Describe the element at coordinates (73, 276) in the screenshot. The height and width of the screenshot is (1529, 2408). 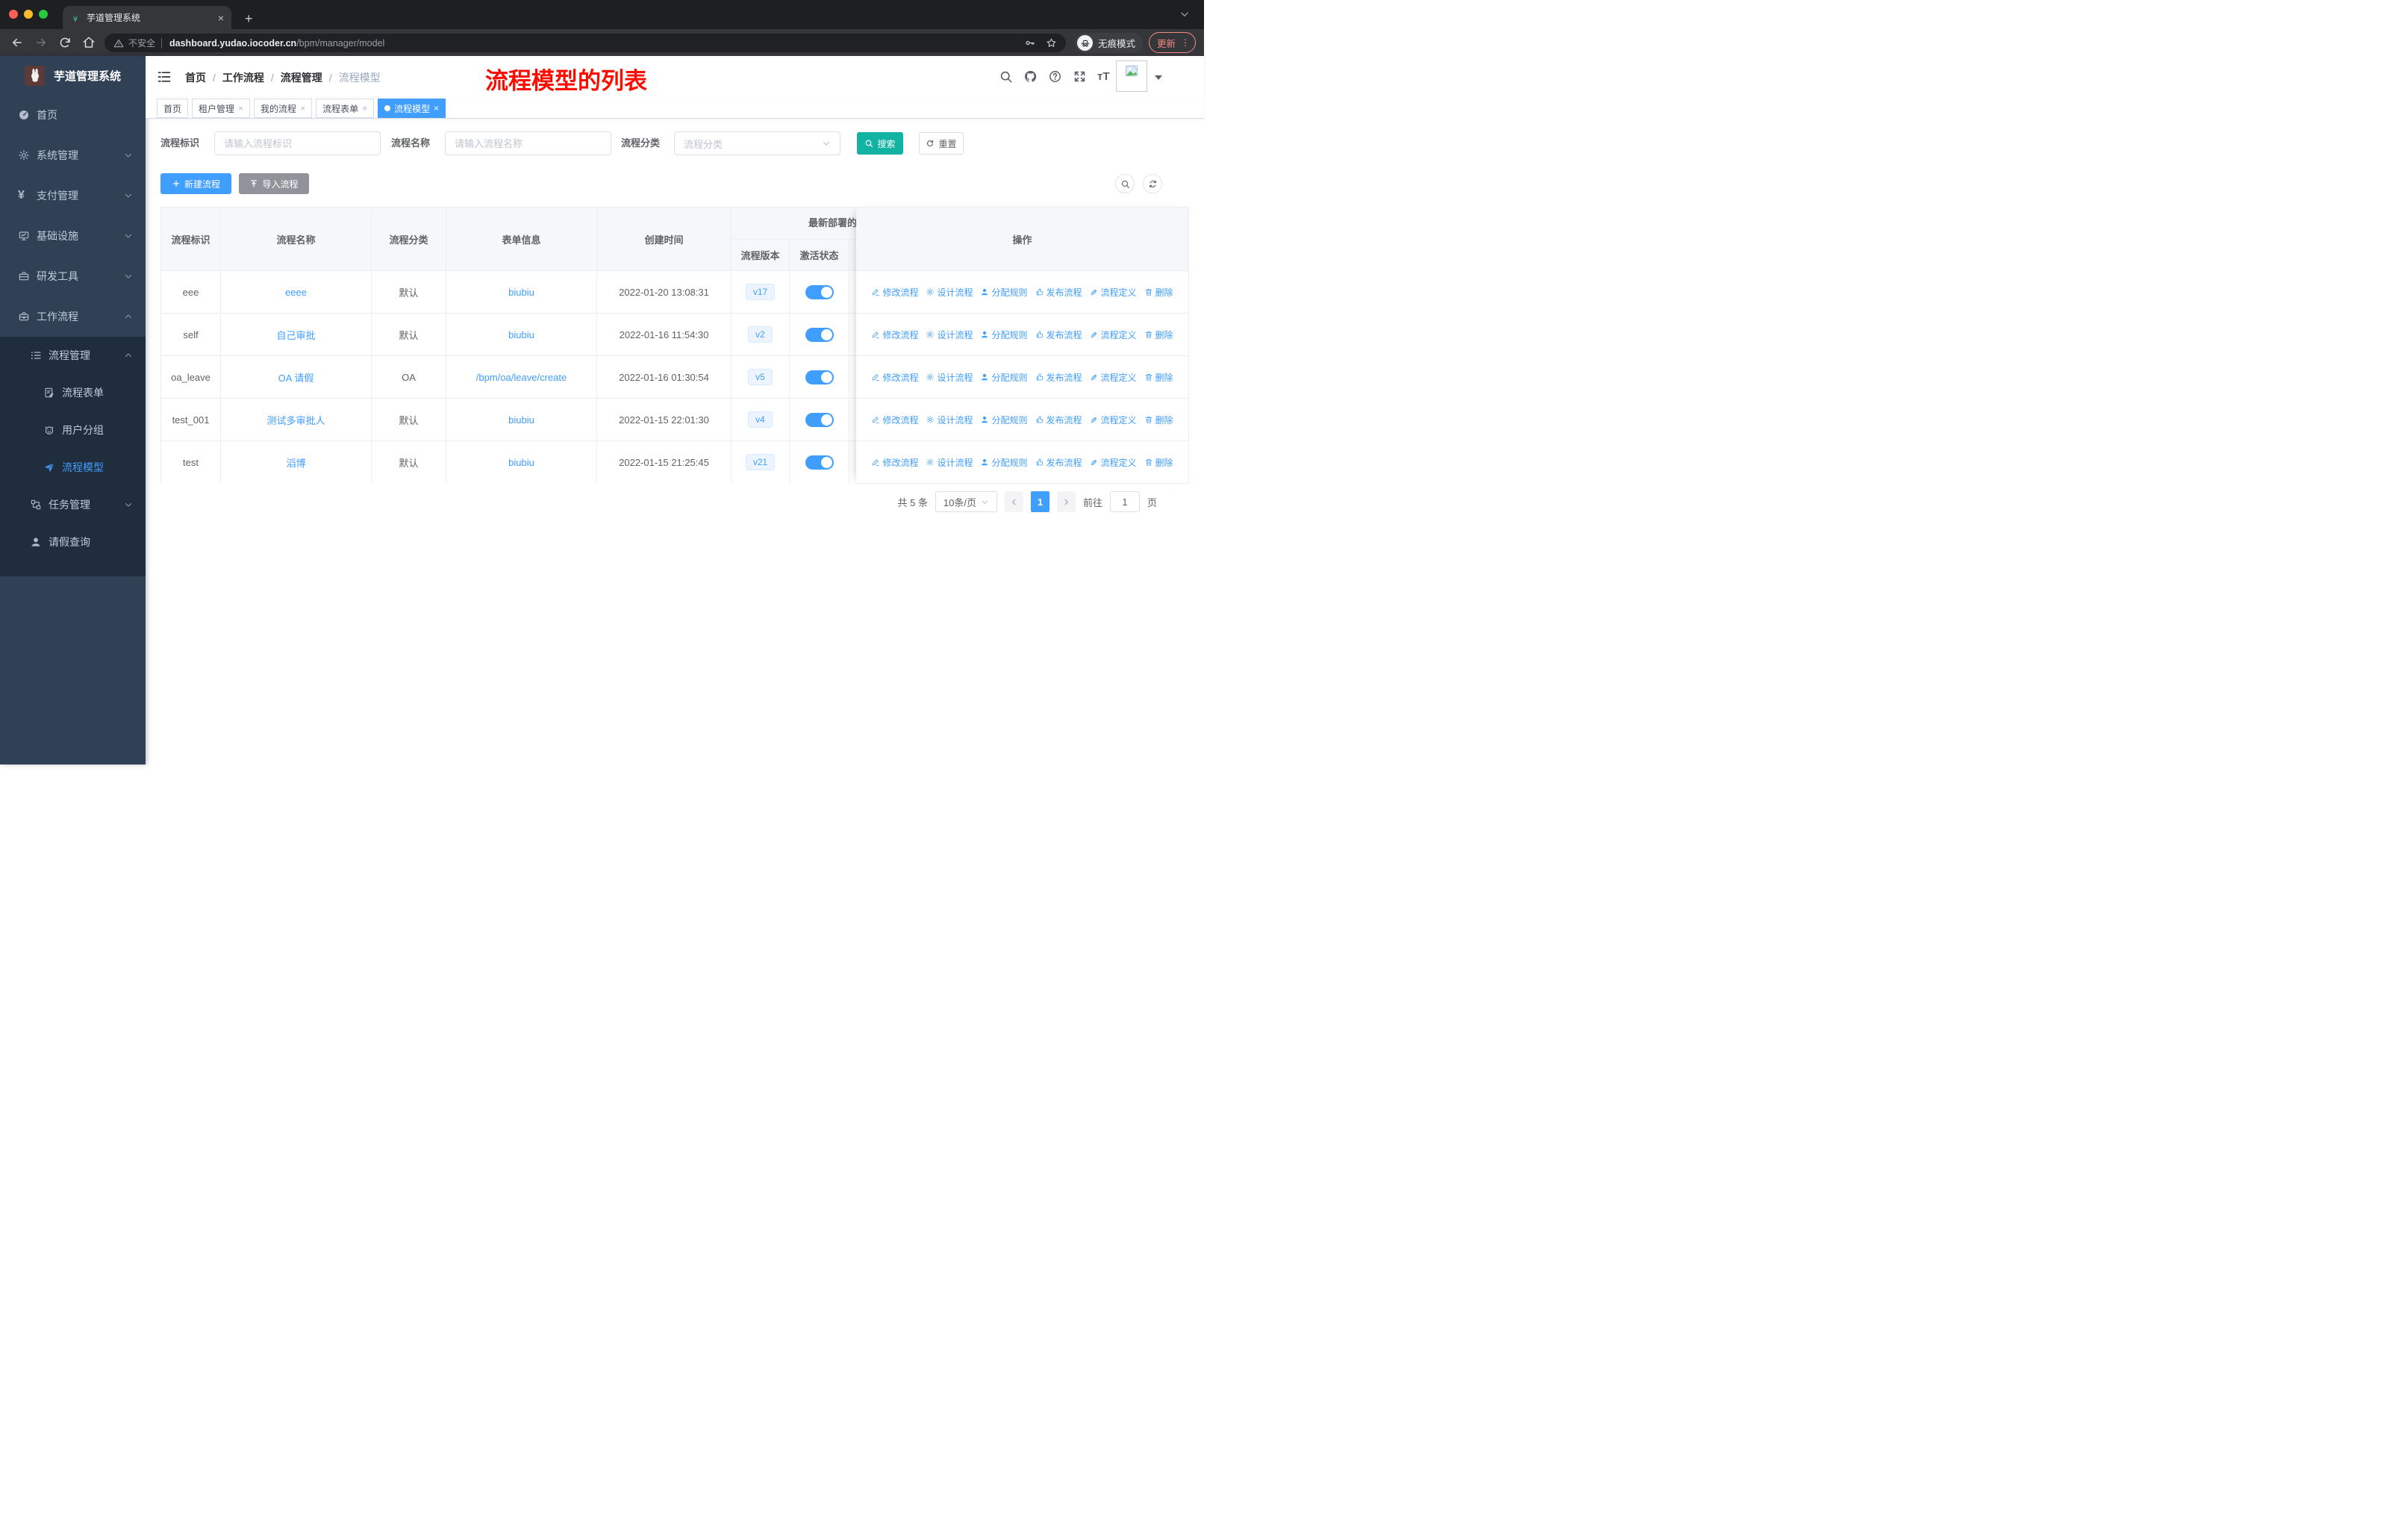
I see `sidebar-item-devtools: 研发工具` at that location.